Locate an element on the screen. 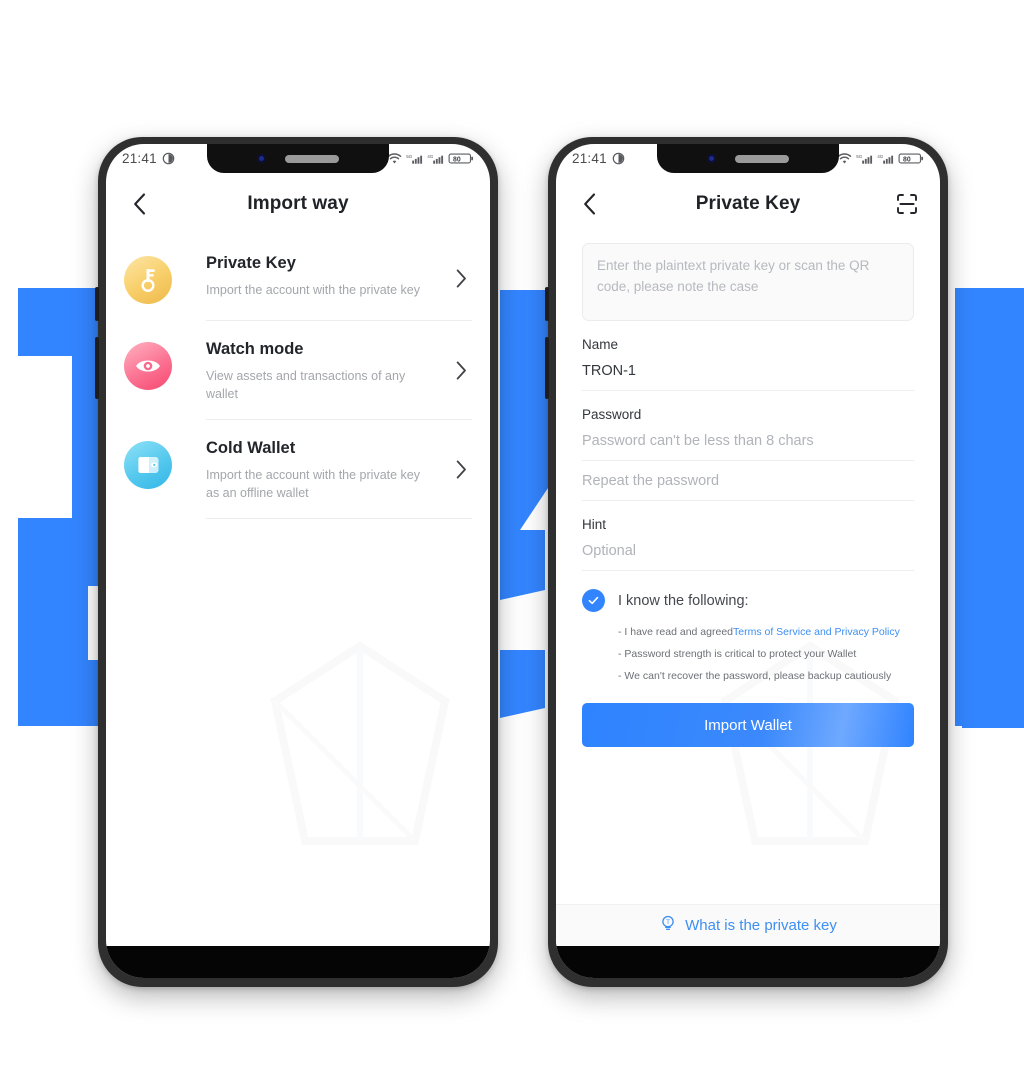  agreement-checkbox is located at coordinates (593, 600).